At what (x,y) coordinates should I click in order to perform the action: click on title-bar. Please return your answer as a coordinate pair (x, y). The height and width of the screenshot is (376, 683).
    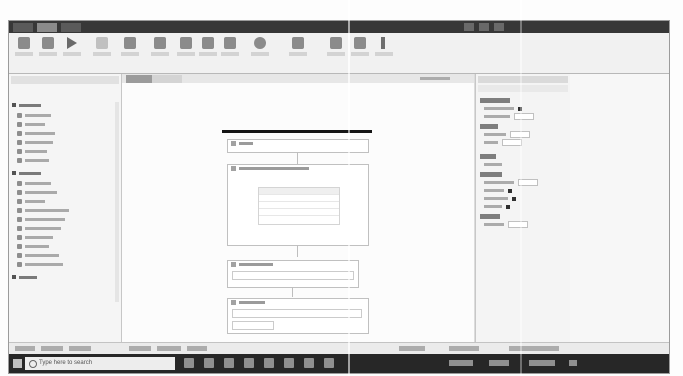
    Looking at the image, I should click on (339, 27).